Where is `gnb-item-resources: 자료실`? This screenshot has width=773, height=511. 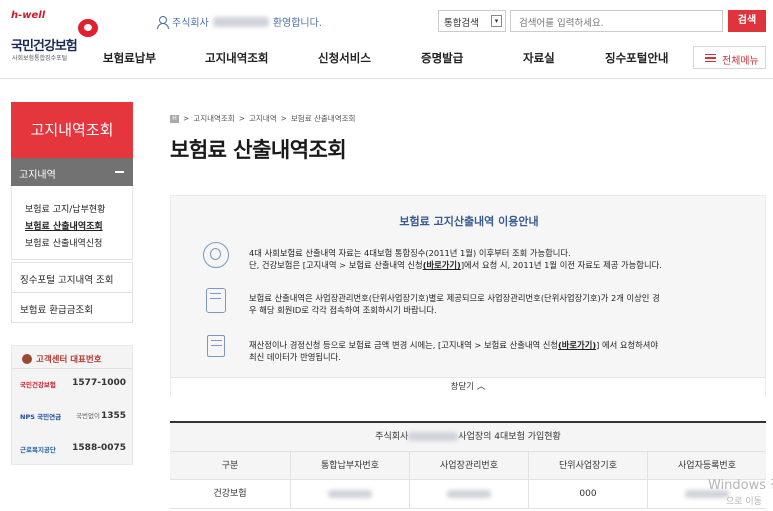 gnb-item-resources: 자료실 is located at coordinates (539, 58).